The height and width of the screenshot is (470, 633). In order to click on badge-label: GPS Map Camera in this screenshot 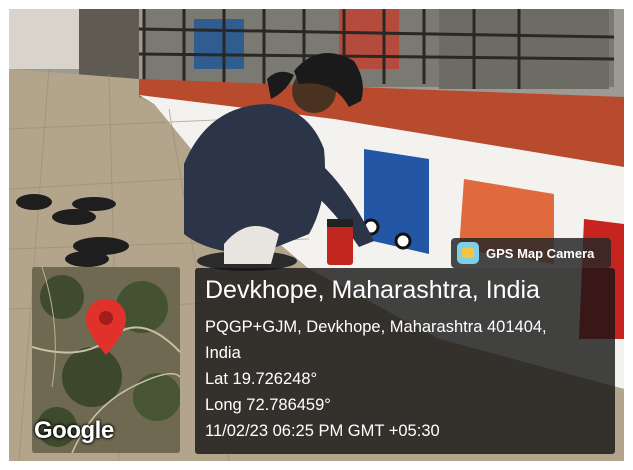, I will do `click(540, 253)`.